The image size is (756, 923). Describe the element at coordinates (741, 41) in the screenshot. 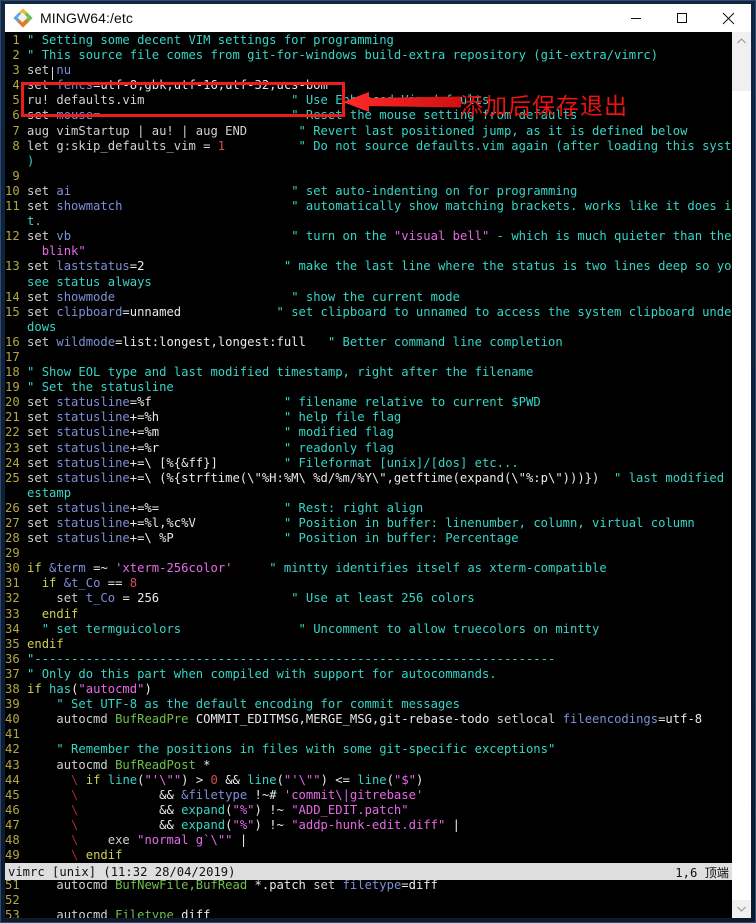

I see `scroll-up-icon` at that location.